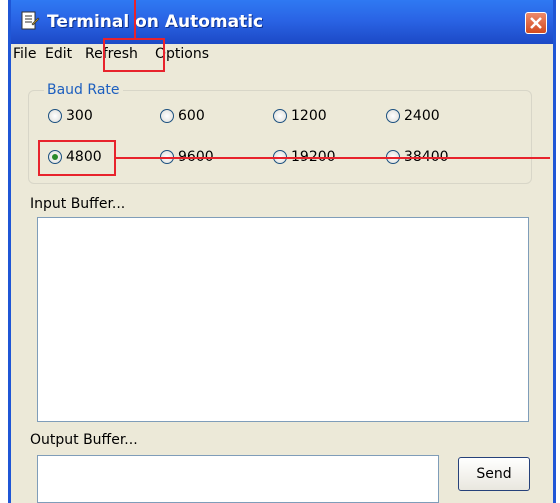  What do you see at coordinates (494, 474) in the screenshot?
I see `send-button: Send` at bounding box center [494, 474].